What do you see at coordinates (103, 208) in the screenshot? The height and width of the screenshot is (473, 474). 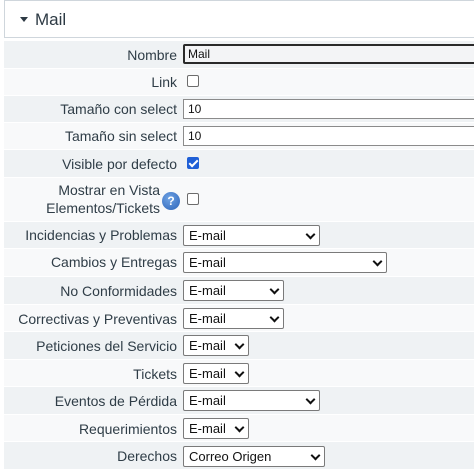 I see `label-mostrar-vista-line2: Elementos/Tickets` at bounding box center [103, 208].